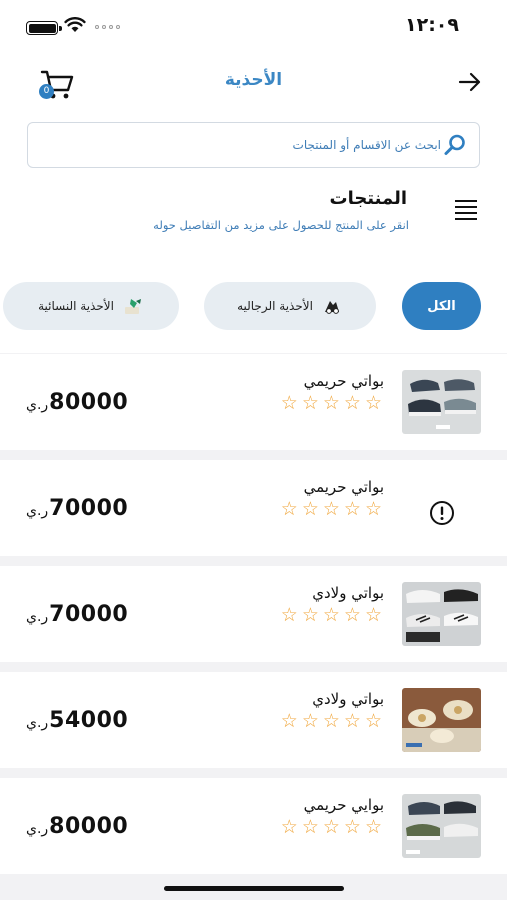 The width and height of the screenshot is (507, 900). I want to click on search-placeholder: ابحث عن الاقسام أو المنتجات, so click(366, 145).